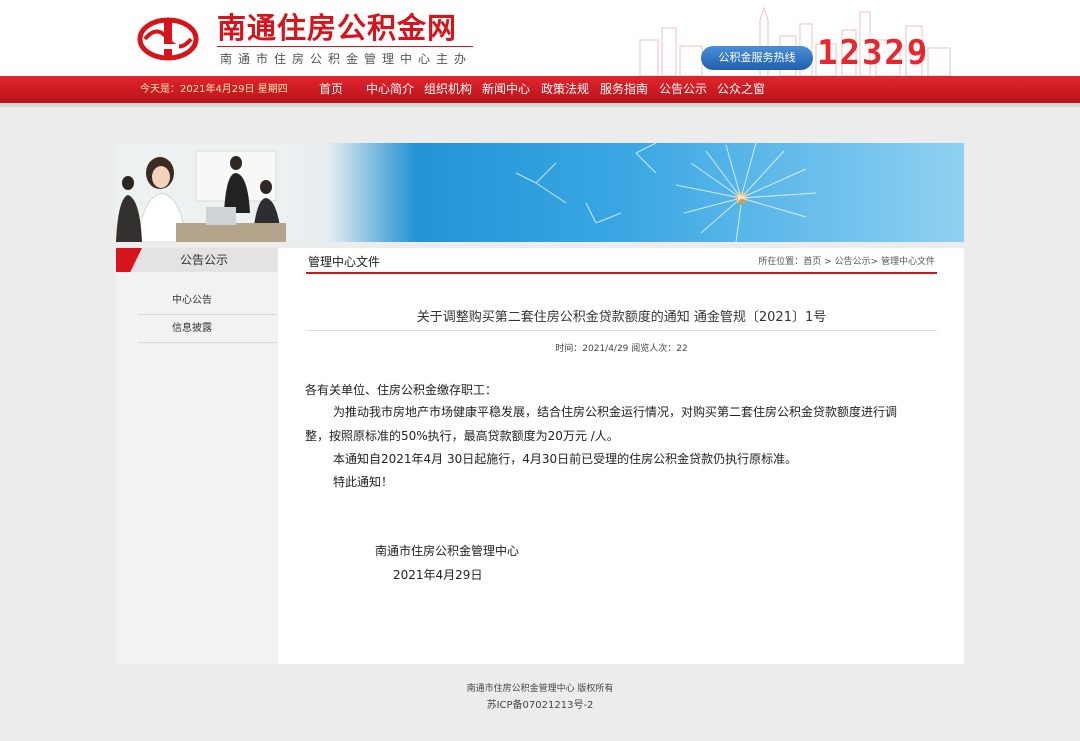 The width and height of the screenshot is (1080, 741). What do you see at coordinates (207, 329) in the screenshot?
I see `sidebar-item-info-disclosure: 信息披露` at bounding box center [207, 329].